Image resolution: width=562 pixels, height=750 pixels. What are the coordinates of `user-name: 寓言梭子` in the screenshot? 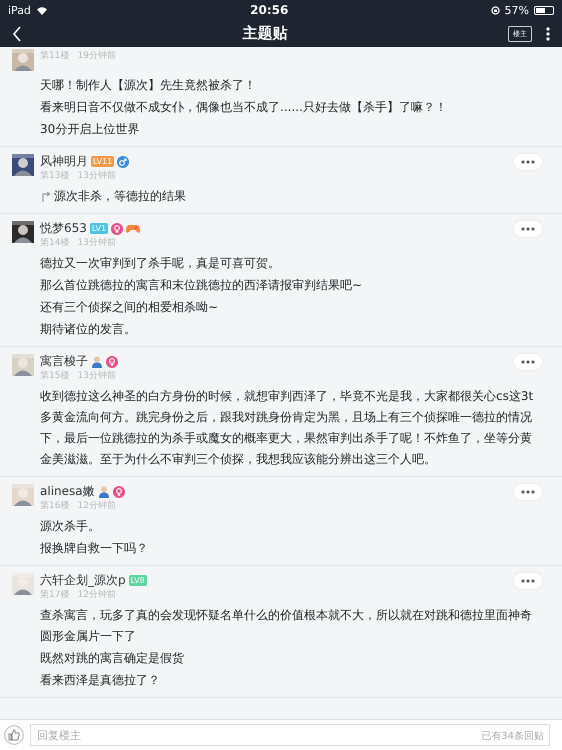 It's located at (64, 361).